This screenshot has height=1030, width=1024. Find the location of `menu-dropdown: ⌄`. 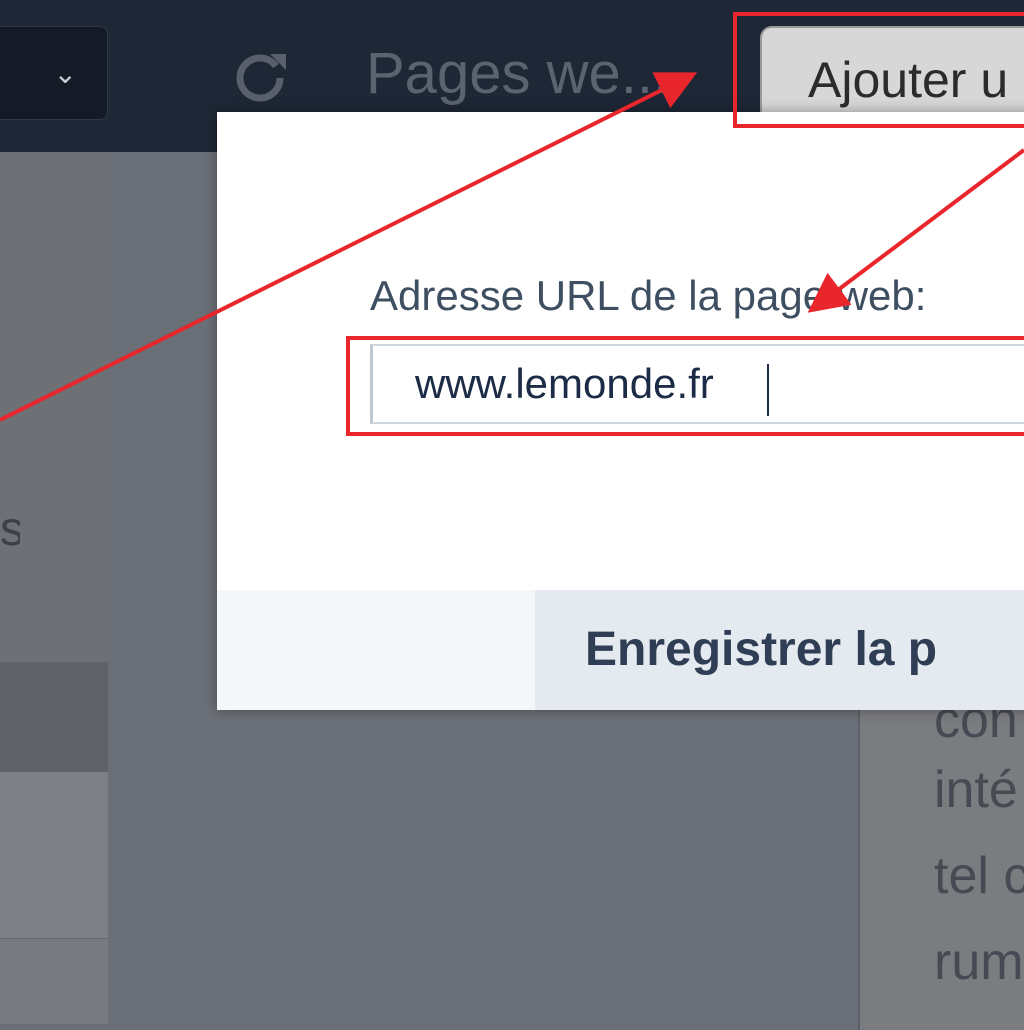

menu-dropdown: ⌄ is located at coordinates (54, 73).